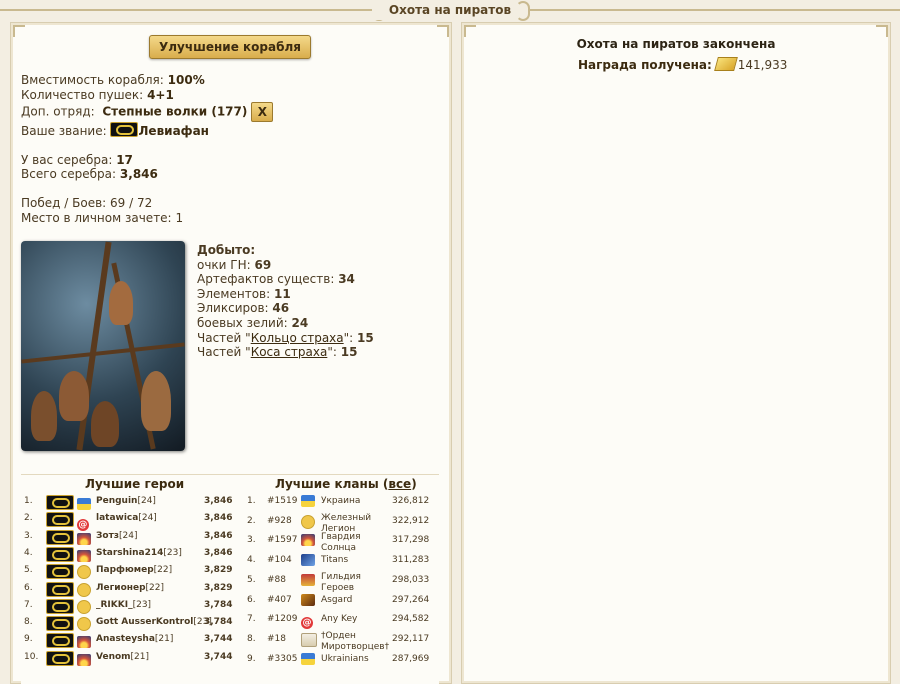 Image resolution: width=900 pixels, height=684 pixels. I want to click on hero-rank-number: 3., so click(28, 535).